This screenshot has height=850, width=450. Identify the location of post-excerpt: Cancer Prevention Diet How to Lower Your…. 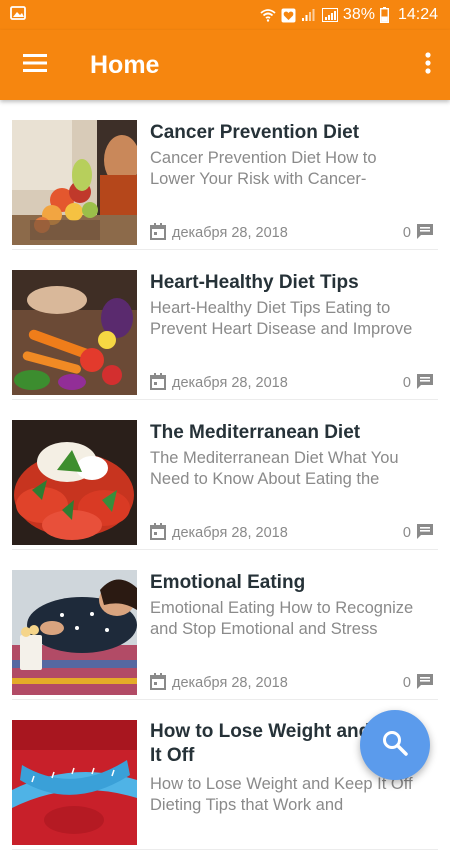
(263, 168).